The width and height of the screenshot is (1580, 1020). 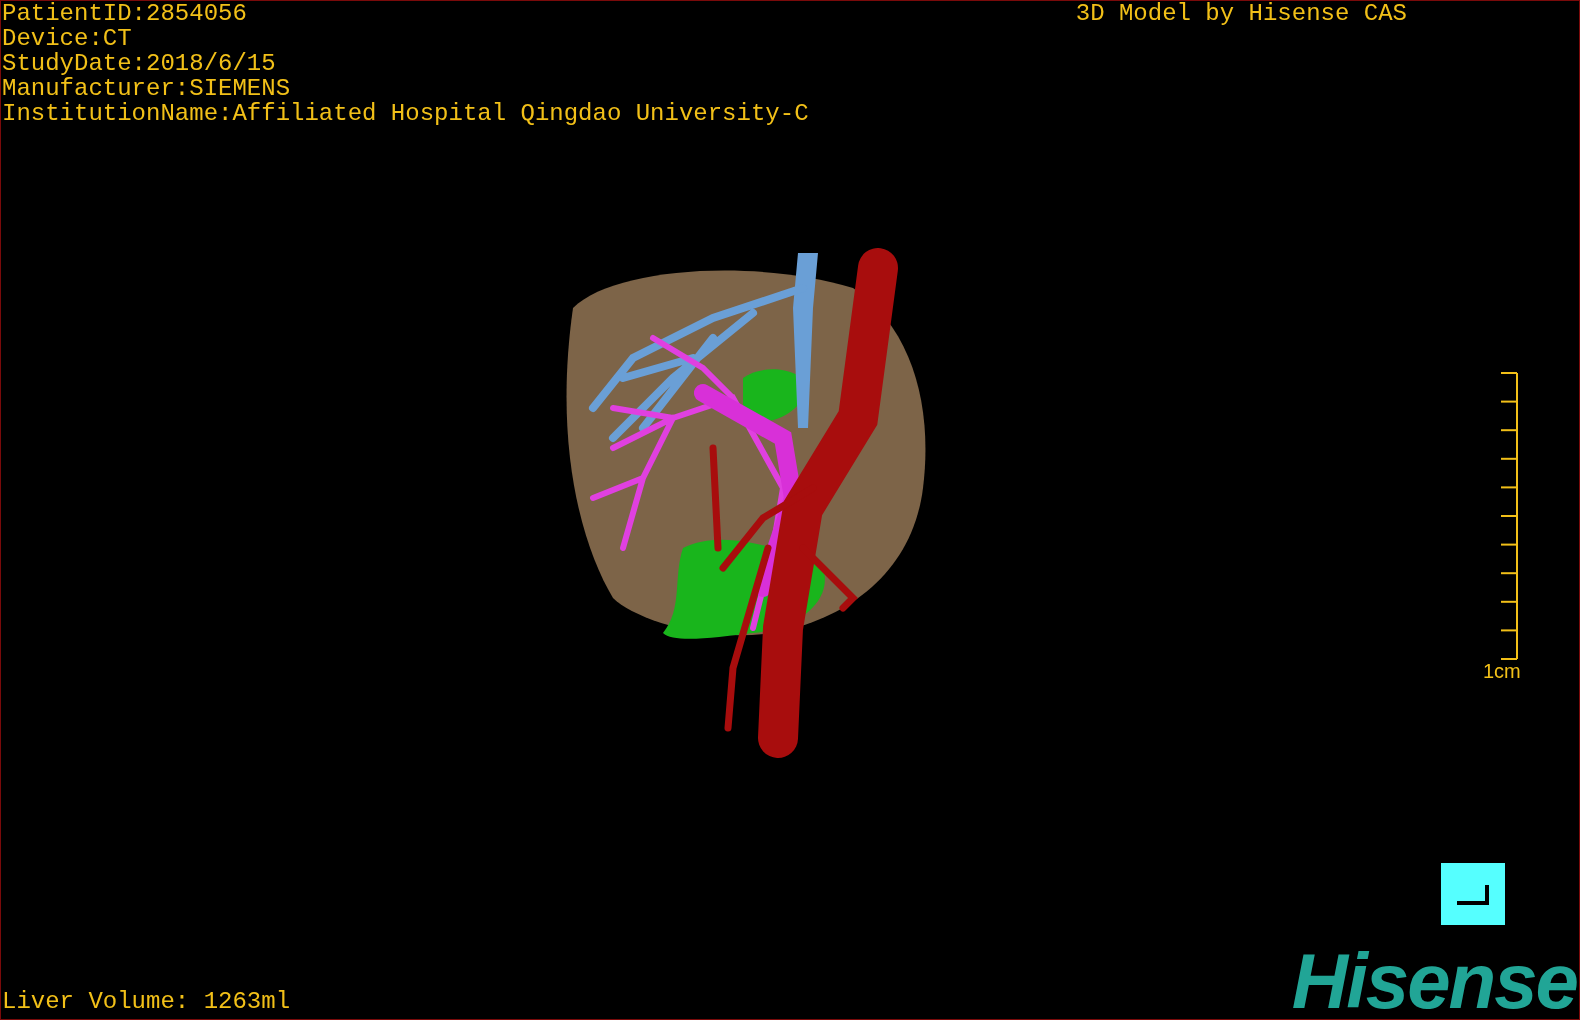 I want to click on logo: Hisense, so click(x=1434, y=981).